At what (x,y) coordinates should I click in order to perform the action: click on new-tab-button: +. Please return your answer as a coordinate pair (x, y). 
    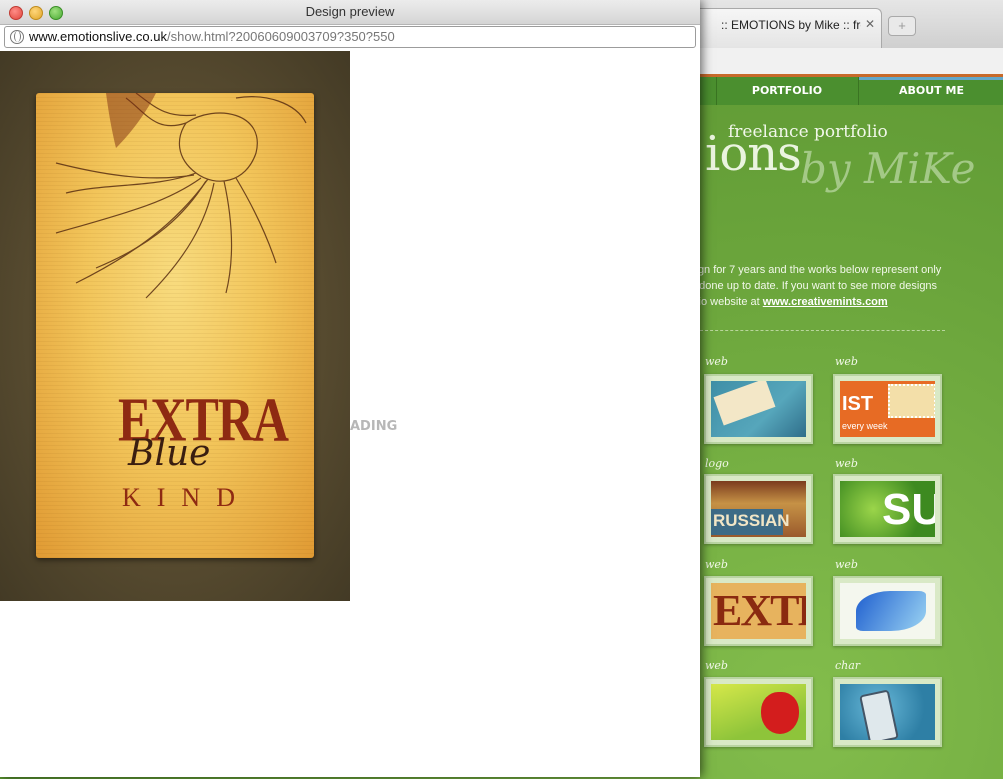
    Looking at the image, I should click on (902, 26).